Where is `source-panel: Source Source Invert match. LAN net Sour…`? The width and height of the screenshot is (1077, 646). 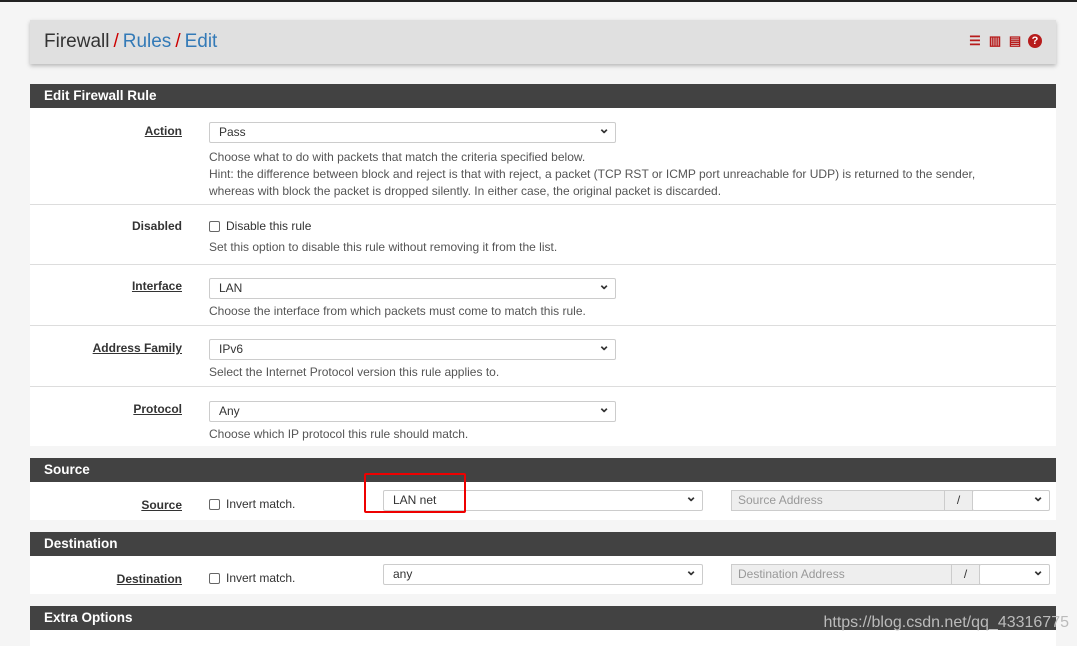 source-panel: Source Source Invert match. LAN net Sour… is located at coordinates (543, 489).